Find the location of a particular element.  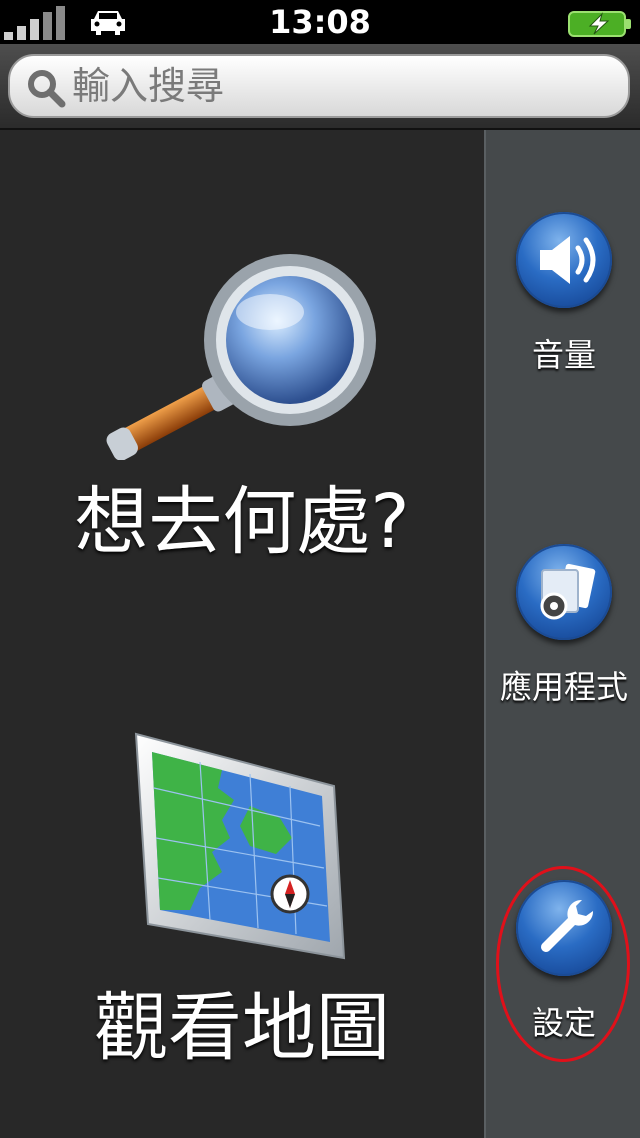

status-bar: 13:08 is located at coordinates (320, 22).